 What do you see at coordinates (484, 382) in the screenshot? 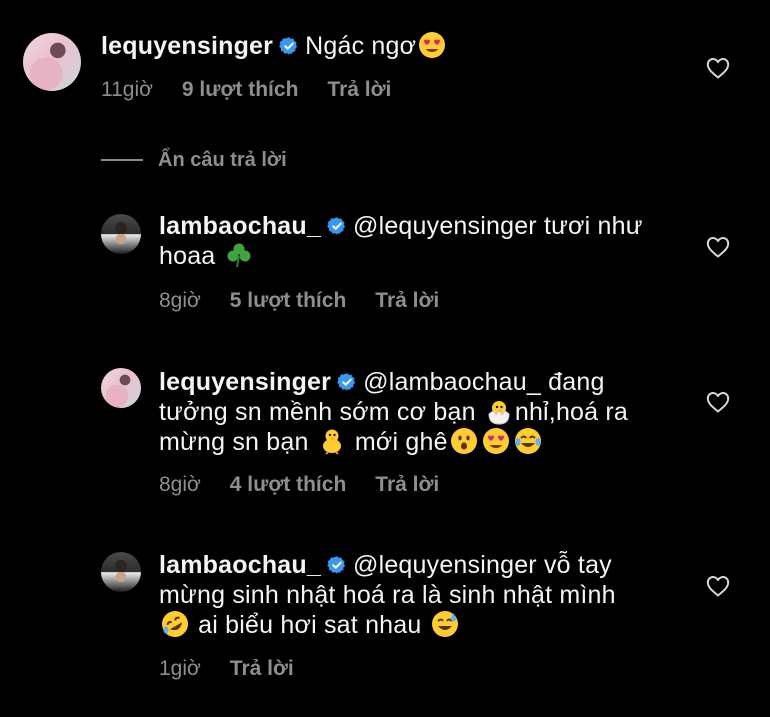
I see `comment-body-line-1: @lambaochau_ đang` at bounding box center [484, 382].